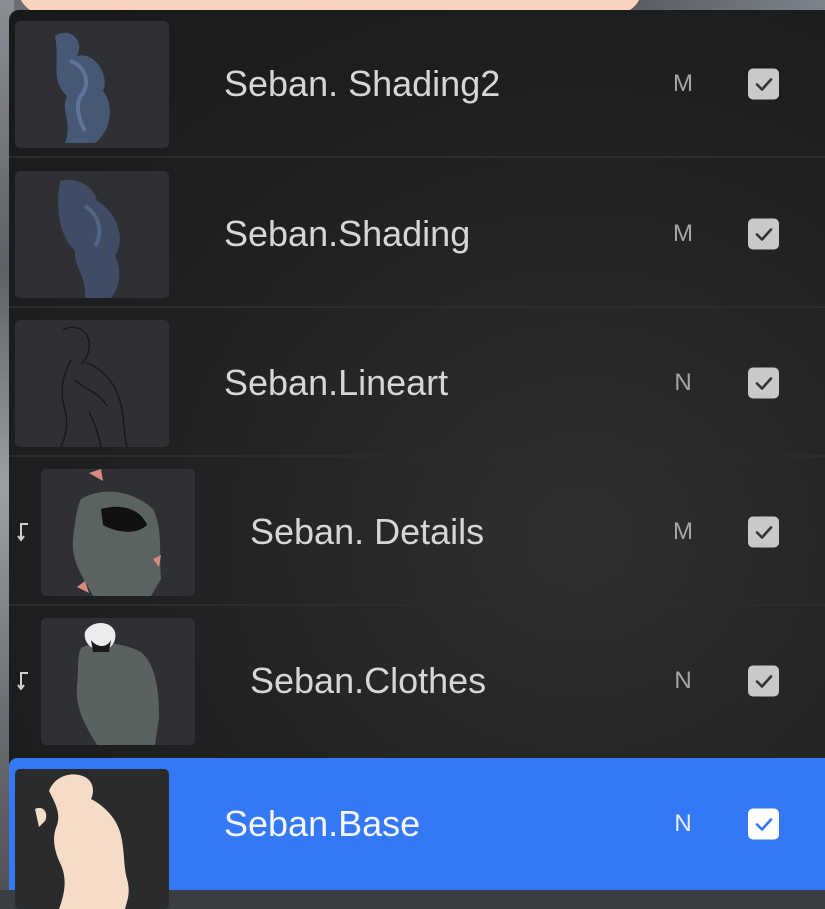 The height and width of the screenshot is (909, 825). What do you see at coordinates (322, 823) in the screenshot?
I see `layer-name: Seban.Base` at bounding box center [322, 823].